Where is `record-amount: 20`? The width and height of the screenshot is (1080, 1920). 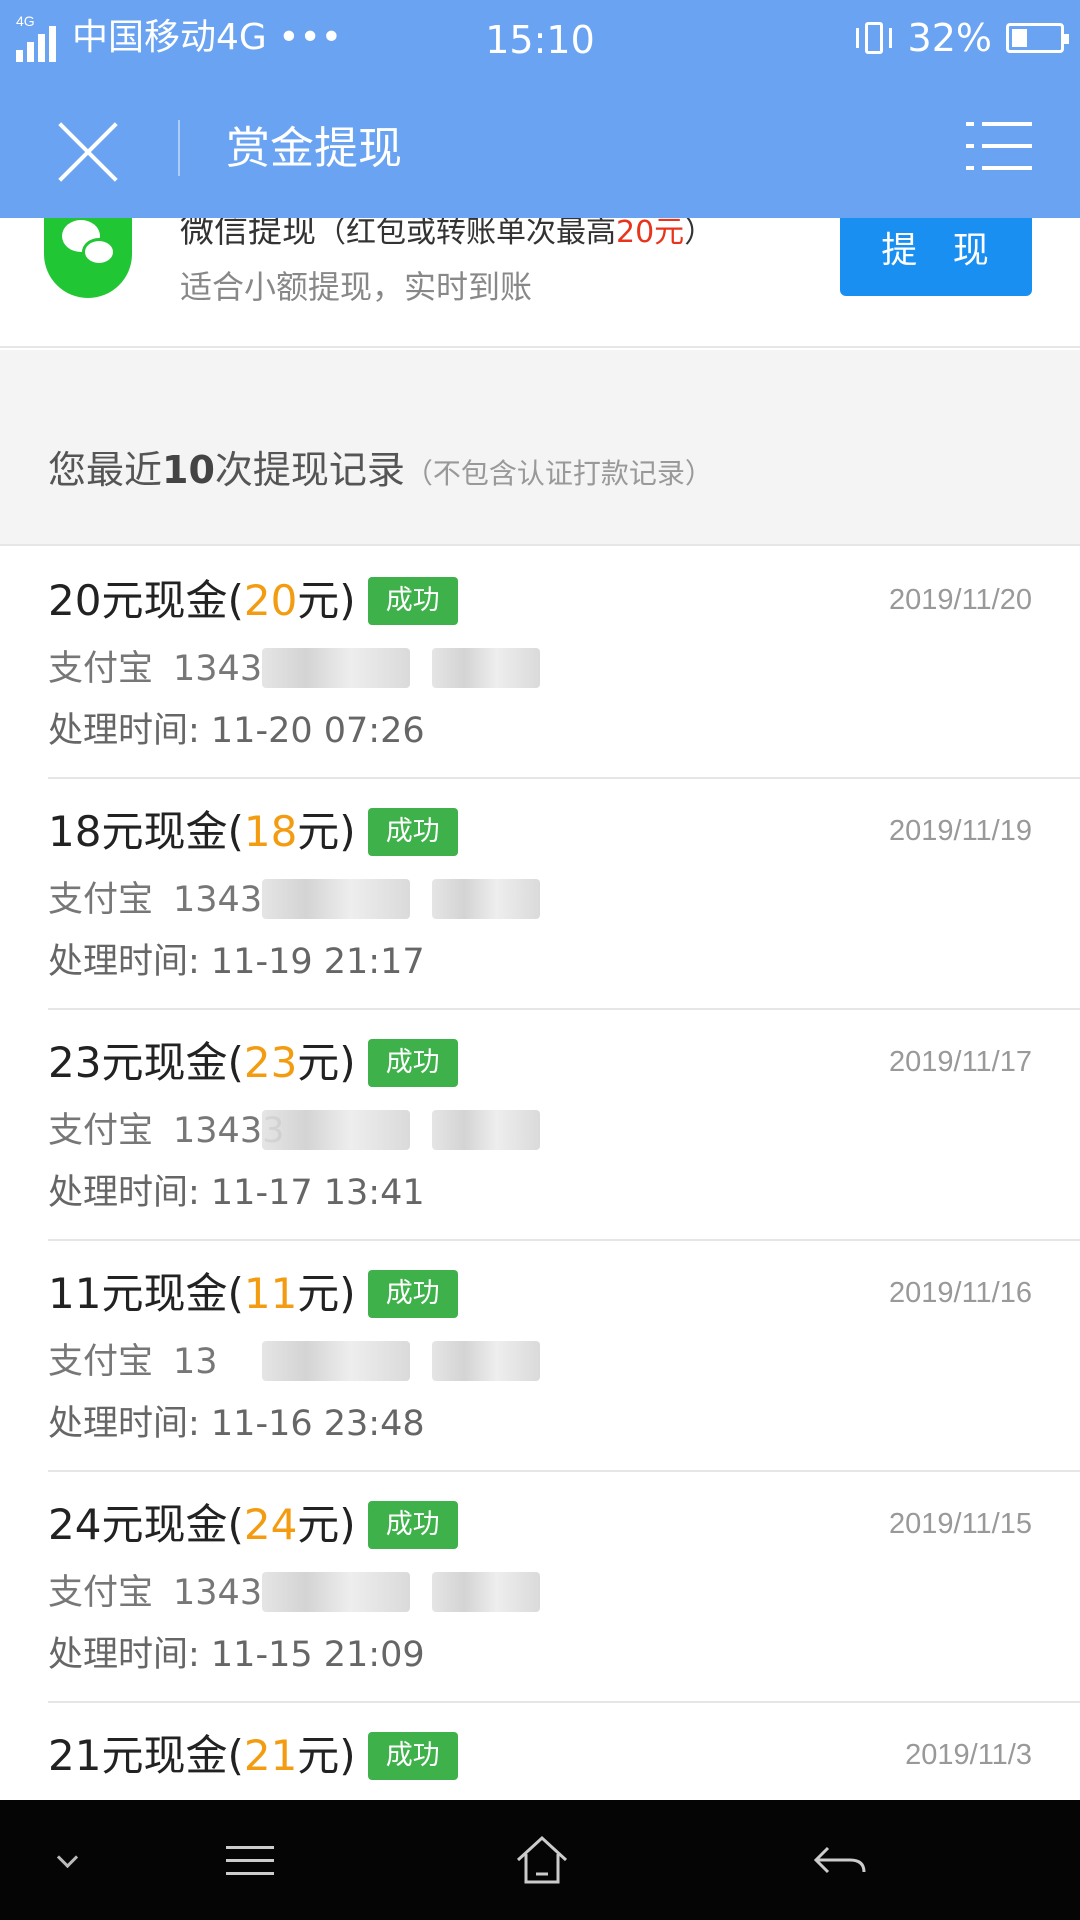
record-amount: 20 is located at coordinates (270, 600).